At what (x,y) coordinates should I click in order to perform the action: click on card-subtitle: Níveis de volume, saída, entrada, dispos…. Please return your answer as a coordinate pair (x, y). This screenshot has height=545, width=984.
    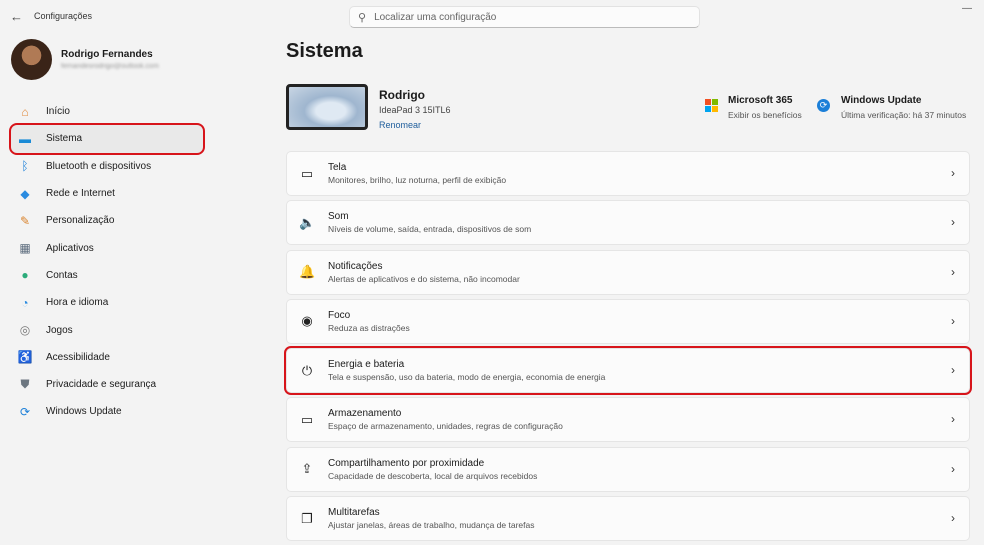
    Looking at the image, I should click on (430, 229).